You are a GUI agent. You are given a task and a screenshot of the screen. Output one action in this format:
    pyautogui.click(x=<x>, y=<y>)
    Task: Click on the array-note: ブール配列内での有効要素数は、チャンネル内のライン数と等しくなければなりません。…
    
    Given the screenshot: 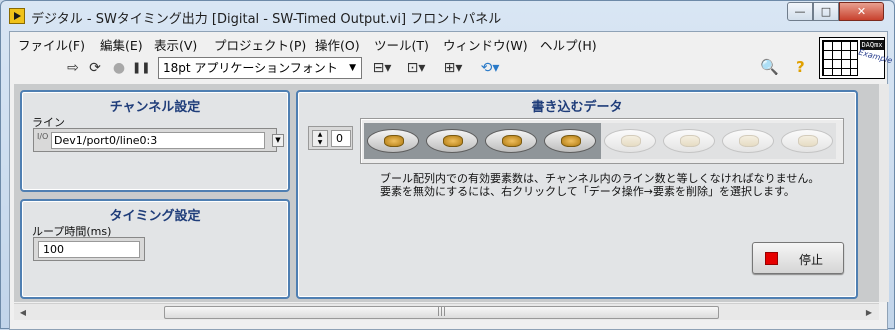 What is the action you would take?
    pyautogui.click(x=599, y=185)
    